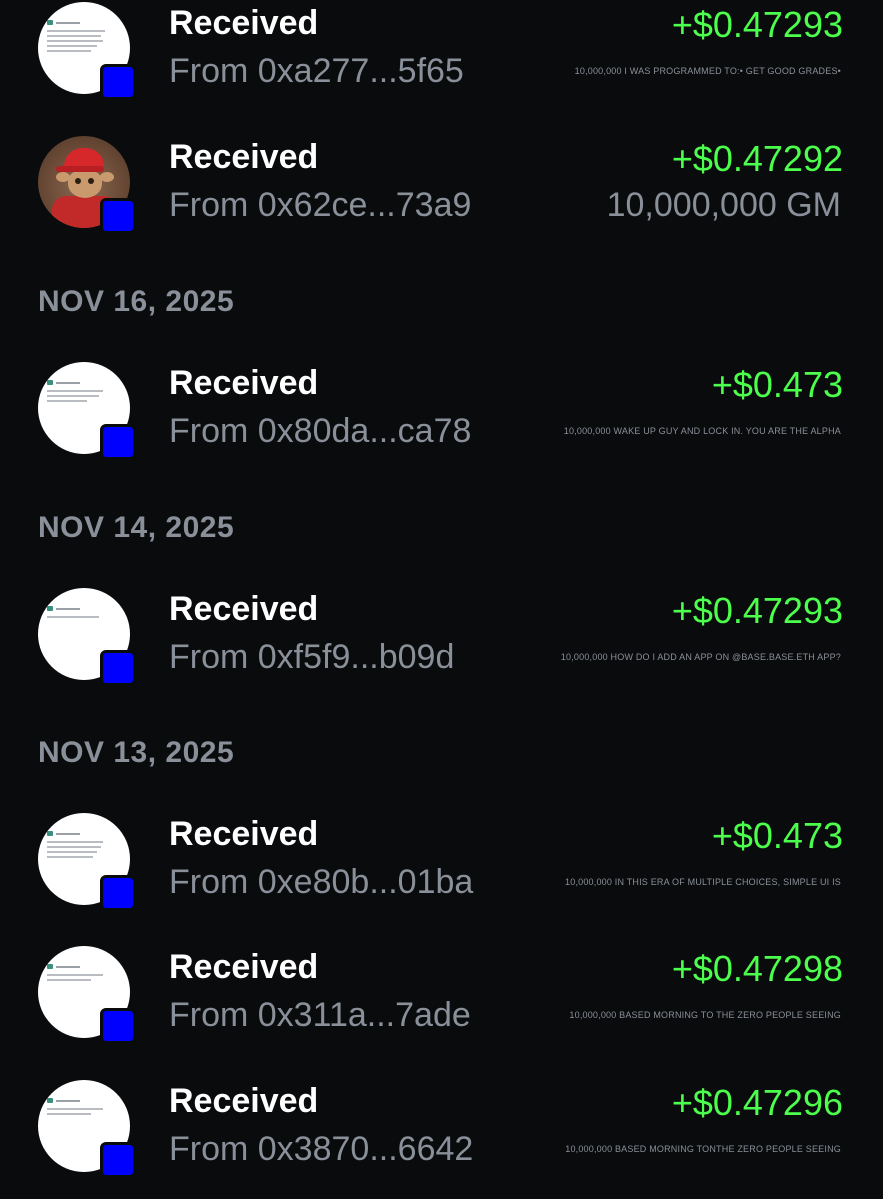  Describe the element at coordinates (312, 657) in the screenshot. I see `sender-address: From 0xf5f9...b09d` at that location.